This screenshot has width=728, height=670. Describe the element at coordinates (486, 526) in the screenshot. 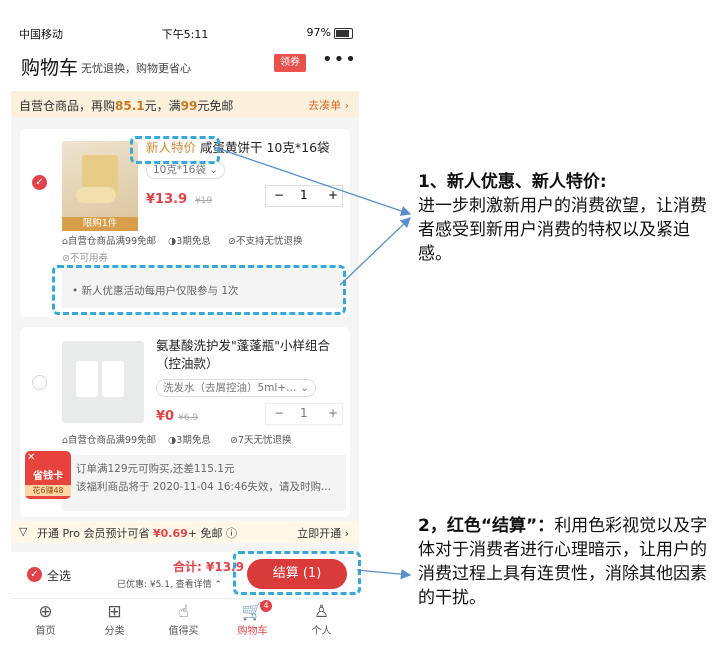

I see `annotation-2-title: 2，红色“结算”：` at that location.